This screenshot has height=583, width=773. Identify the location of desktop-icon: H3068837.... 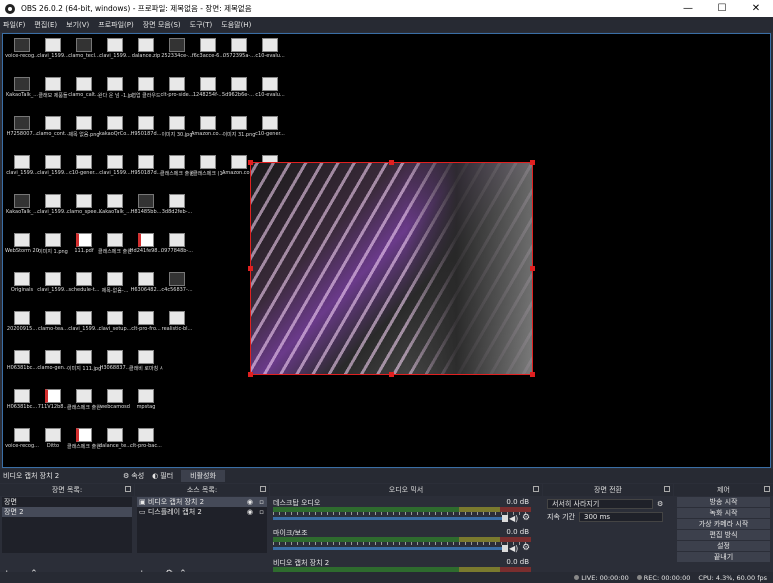
(115, 364).